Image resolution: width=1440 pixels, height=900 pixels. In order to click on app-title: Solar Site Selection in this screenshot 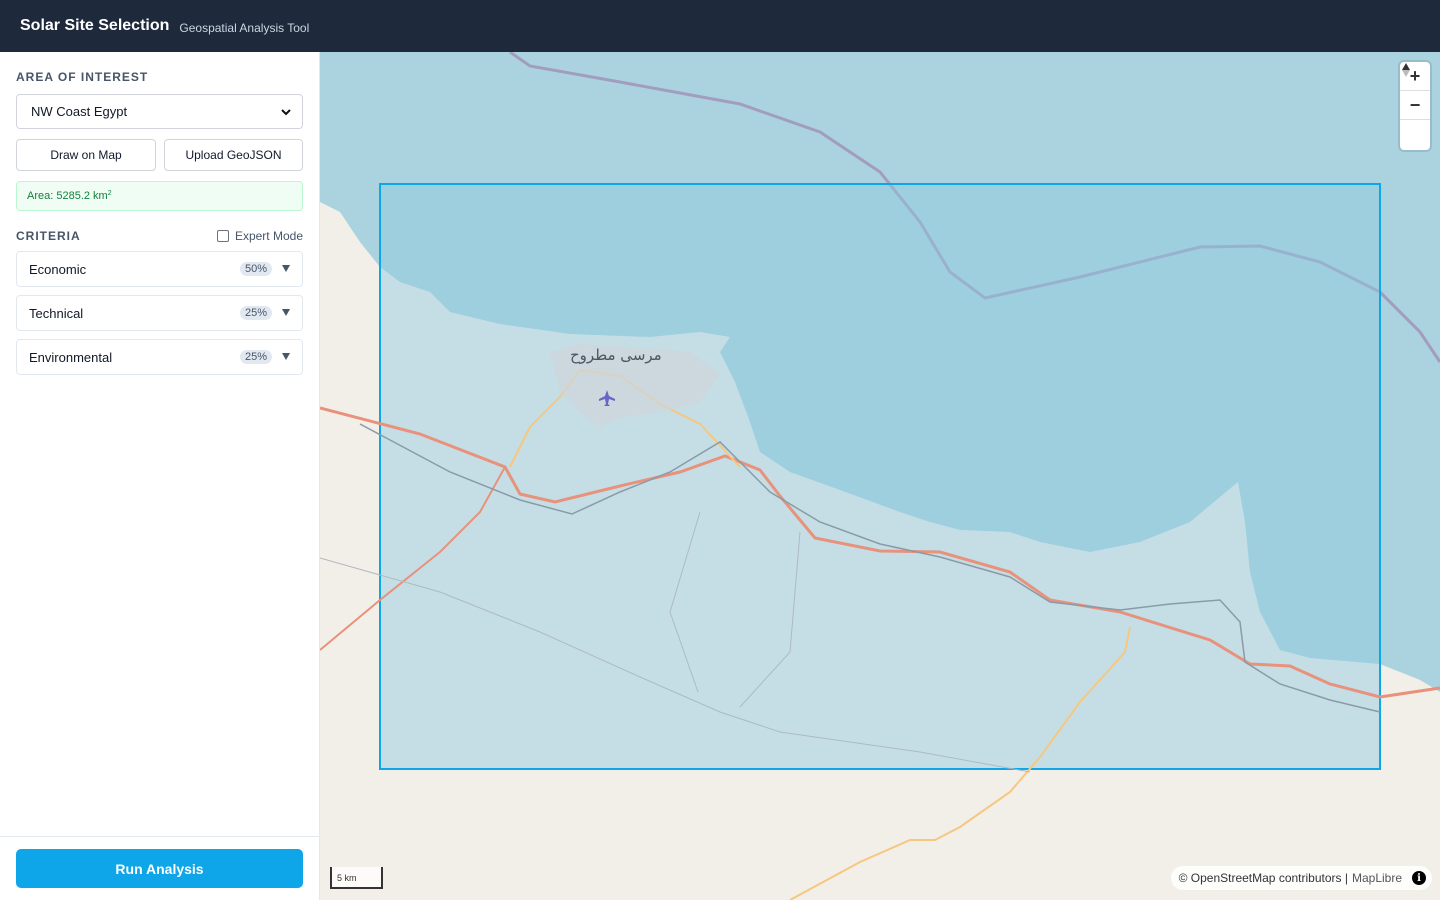, I will do `click(95, 25)`.